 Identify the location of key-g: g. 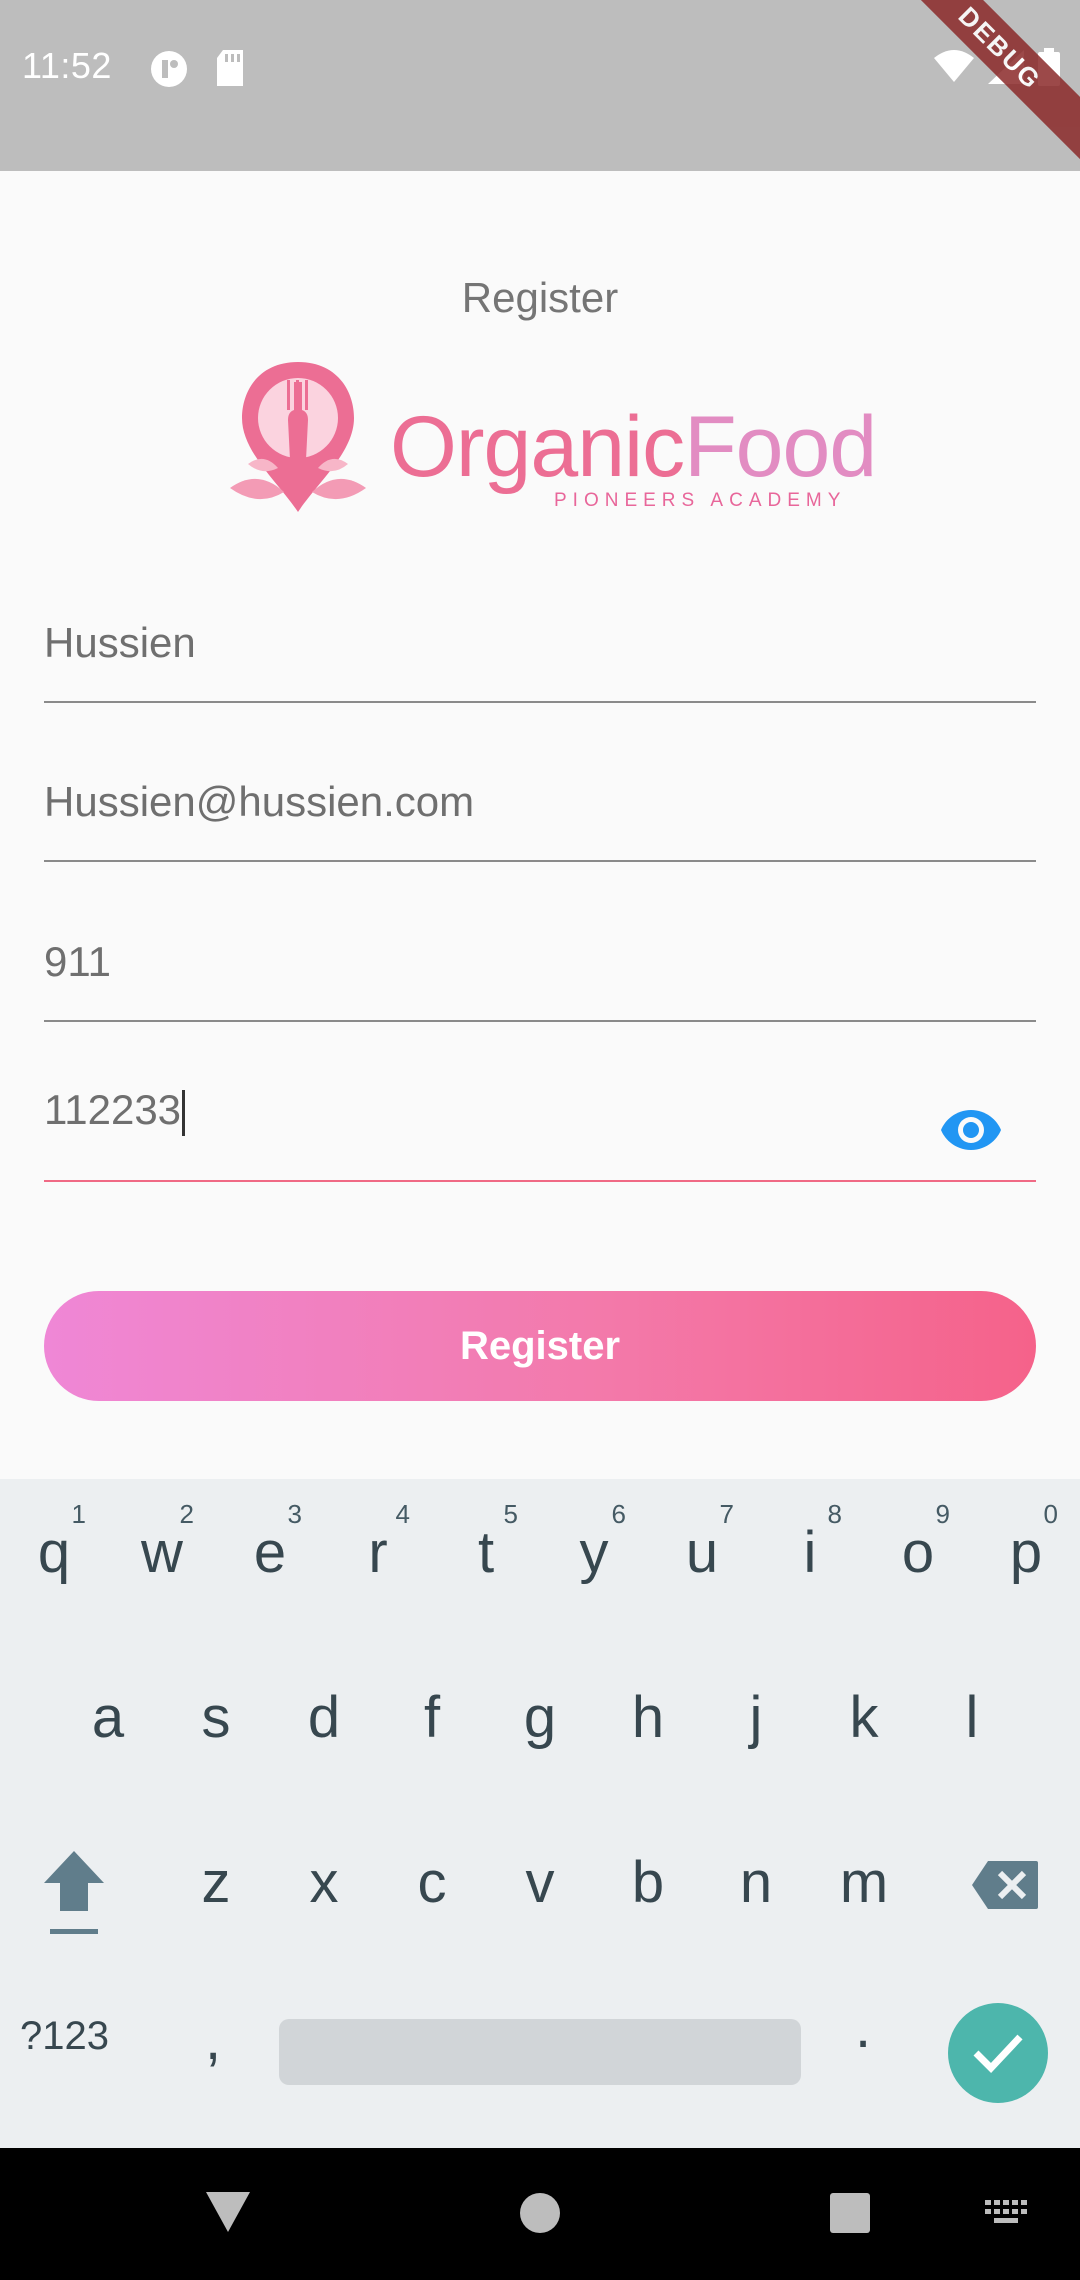
(540, 1724).